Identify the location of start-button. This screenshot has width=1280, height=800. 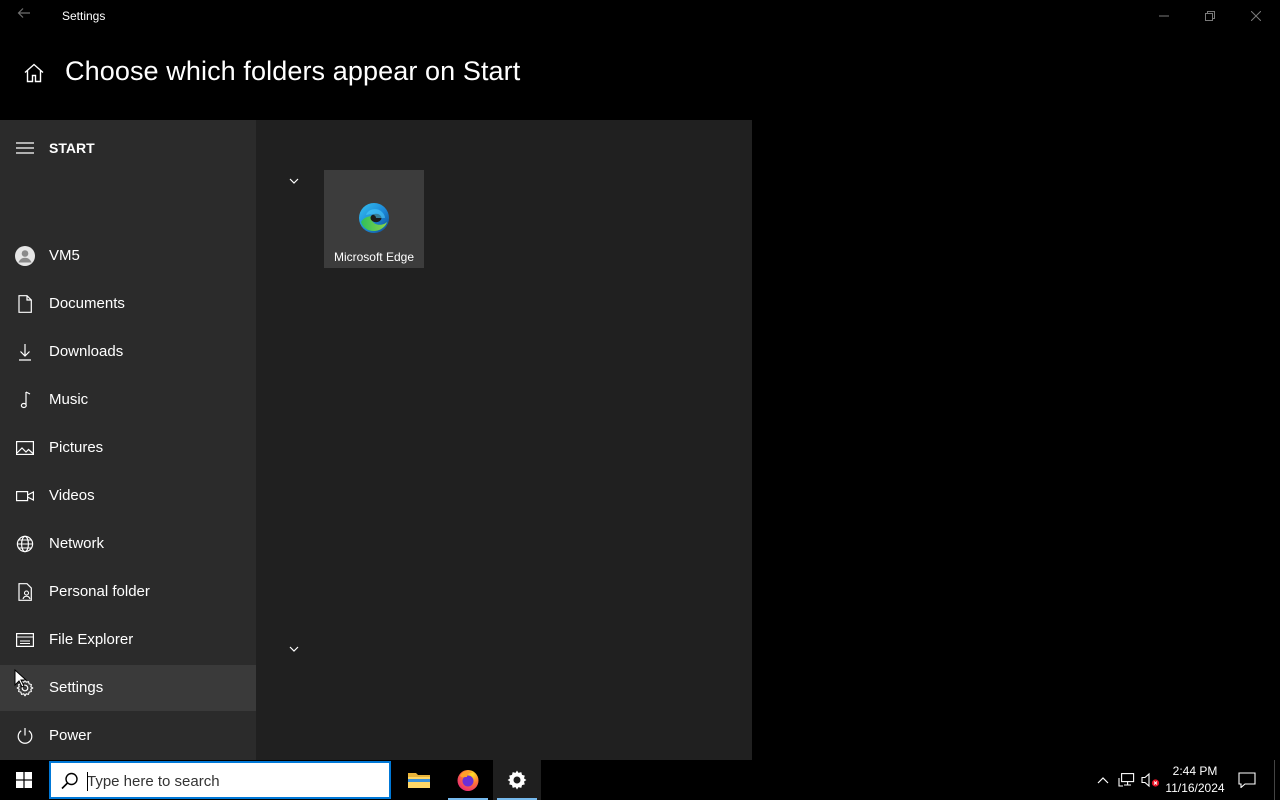
(24, 780).